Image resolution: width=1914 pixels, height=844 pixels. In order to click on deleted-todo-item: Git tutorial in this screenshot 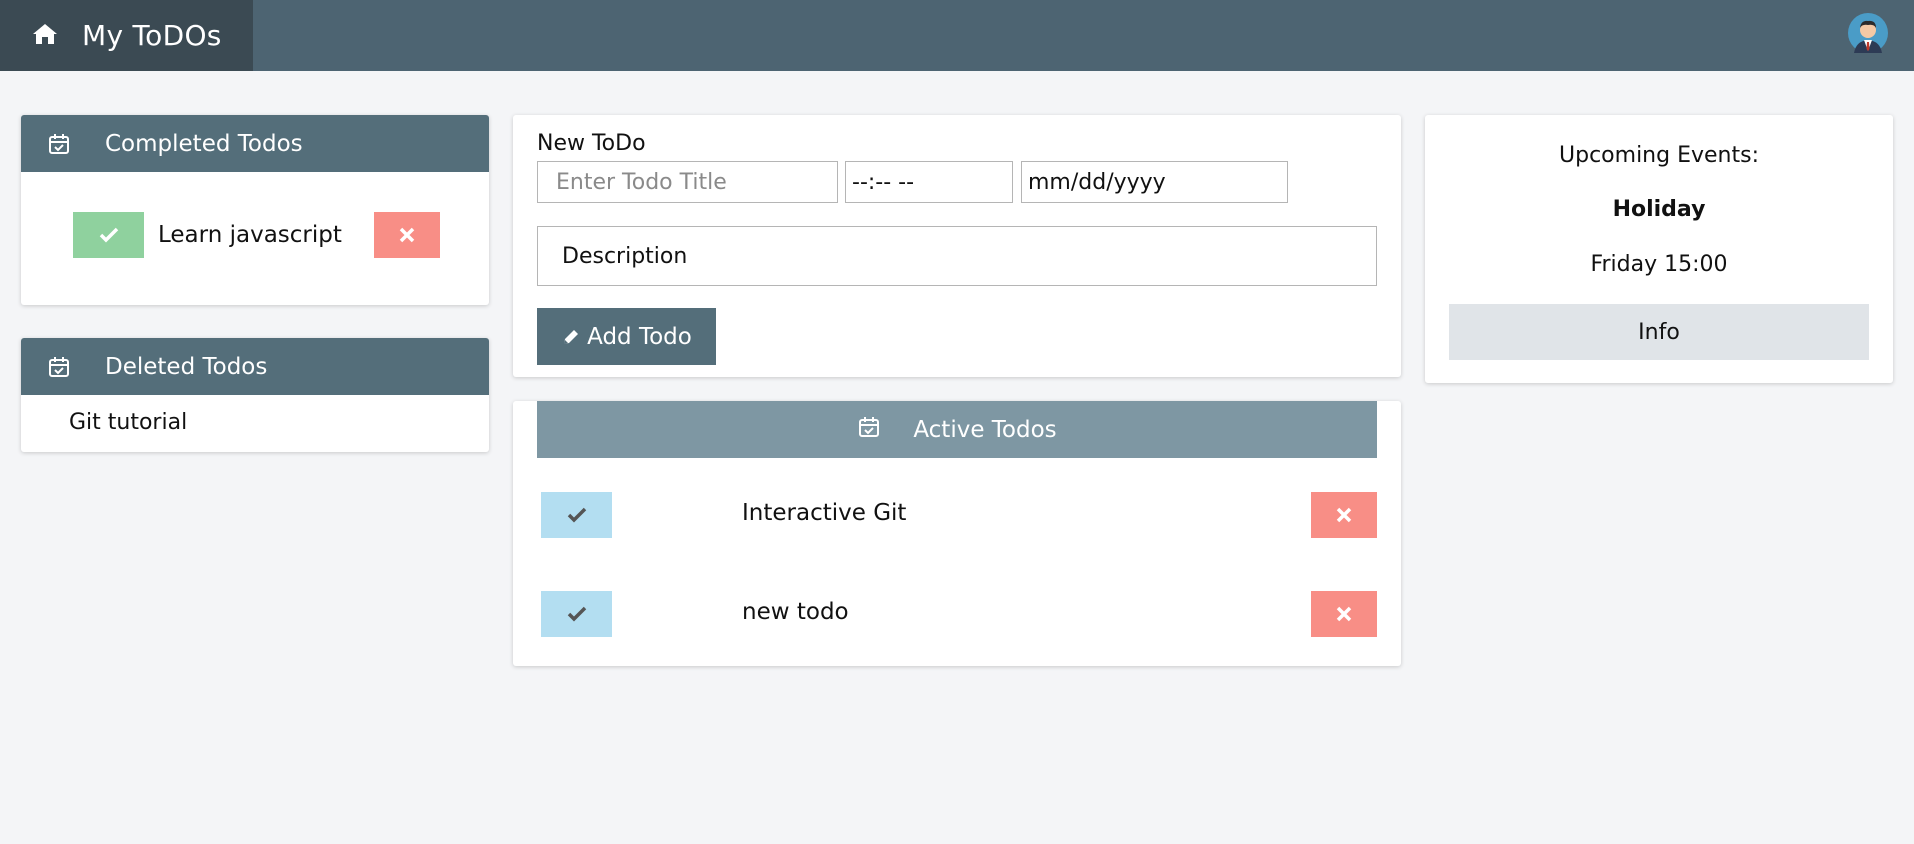, I will do `click(128, 422)`.